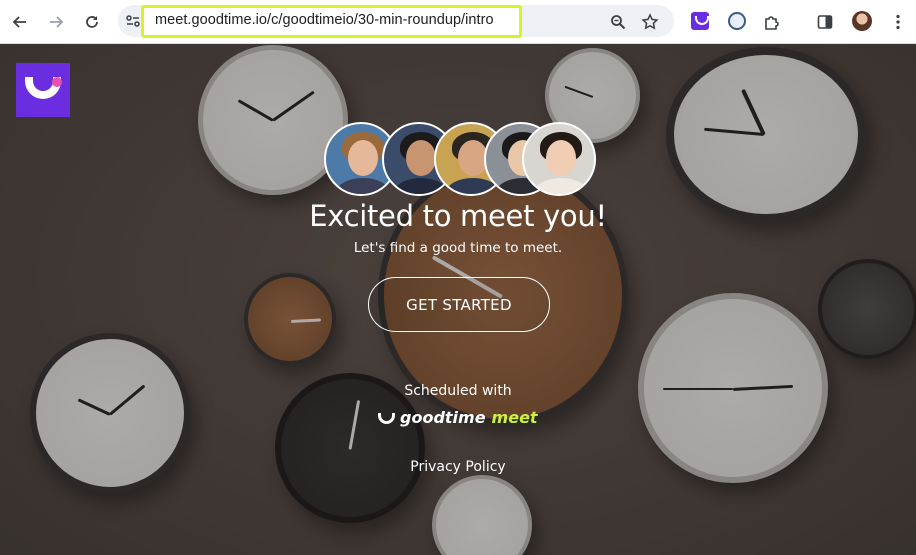 This screenshot has width=916, height=555. I want to click on team-avatars, so click(461, 160).